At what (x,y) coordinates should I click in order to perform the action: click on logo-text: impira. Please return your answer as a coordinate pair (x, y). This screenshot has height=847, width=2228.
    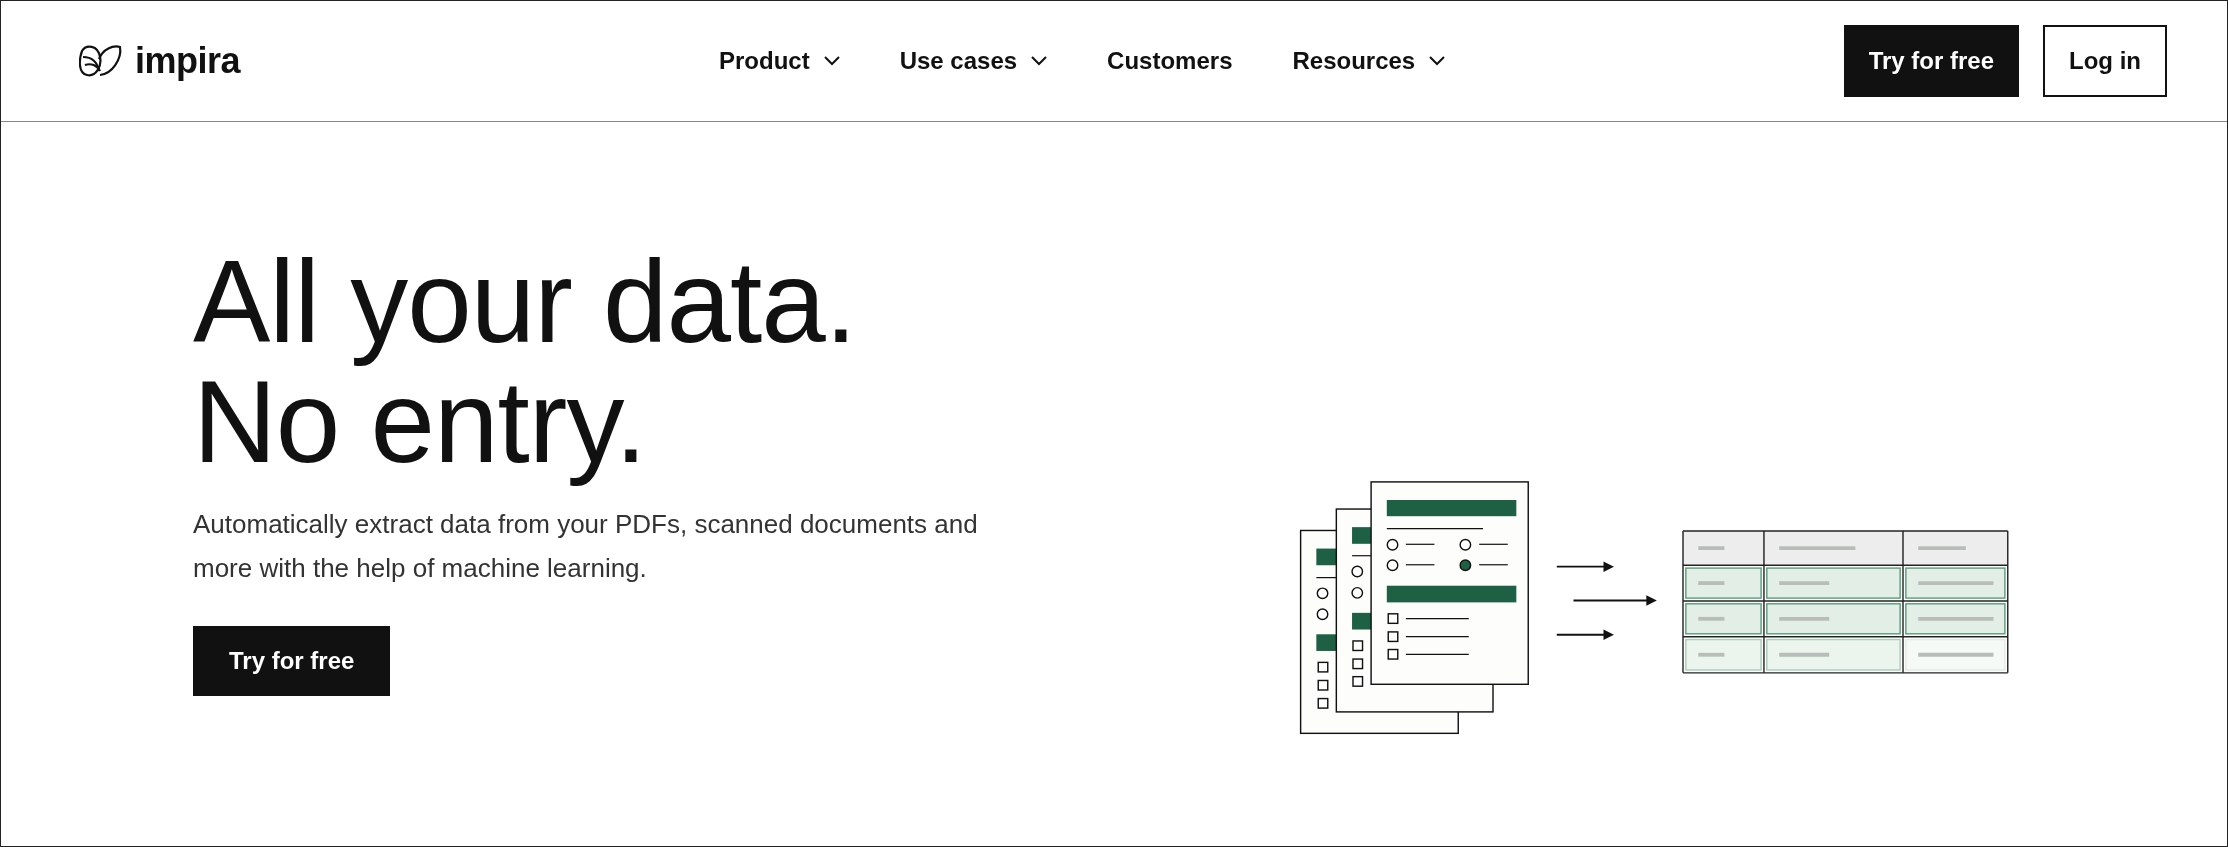
    Looking at the image, I should click on (188, 61).